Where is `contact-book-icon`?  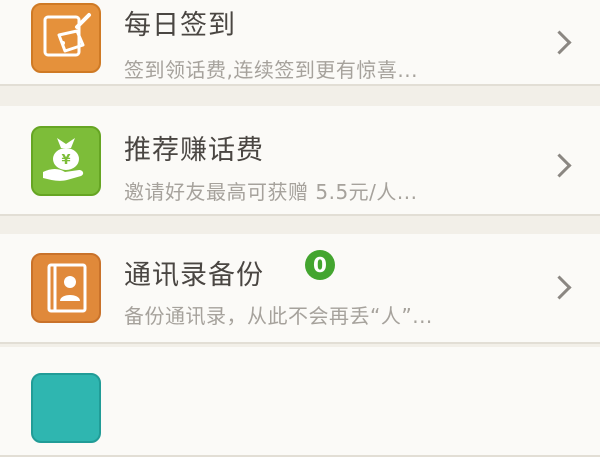 contact-book-icon is located at coordinates (66, 288).